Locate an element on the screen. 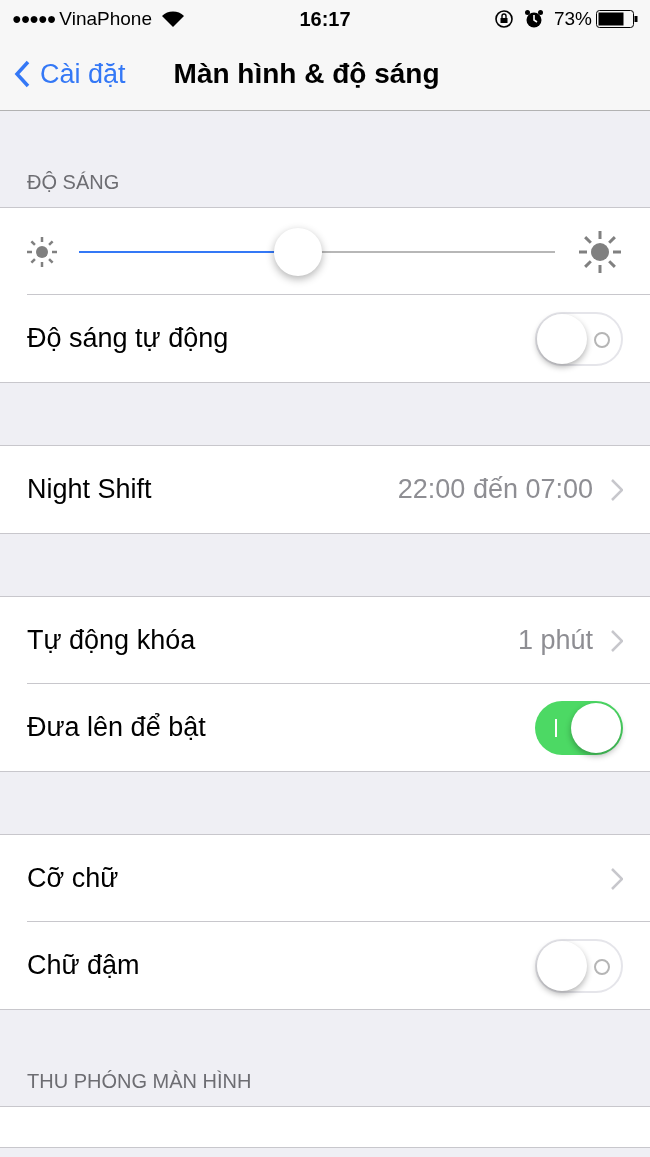 The height and width of the screenshot is (1157, 650). back-button: Cài đặt is located at coordinates (70, 74).